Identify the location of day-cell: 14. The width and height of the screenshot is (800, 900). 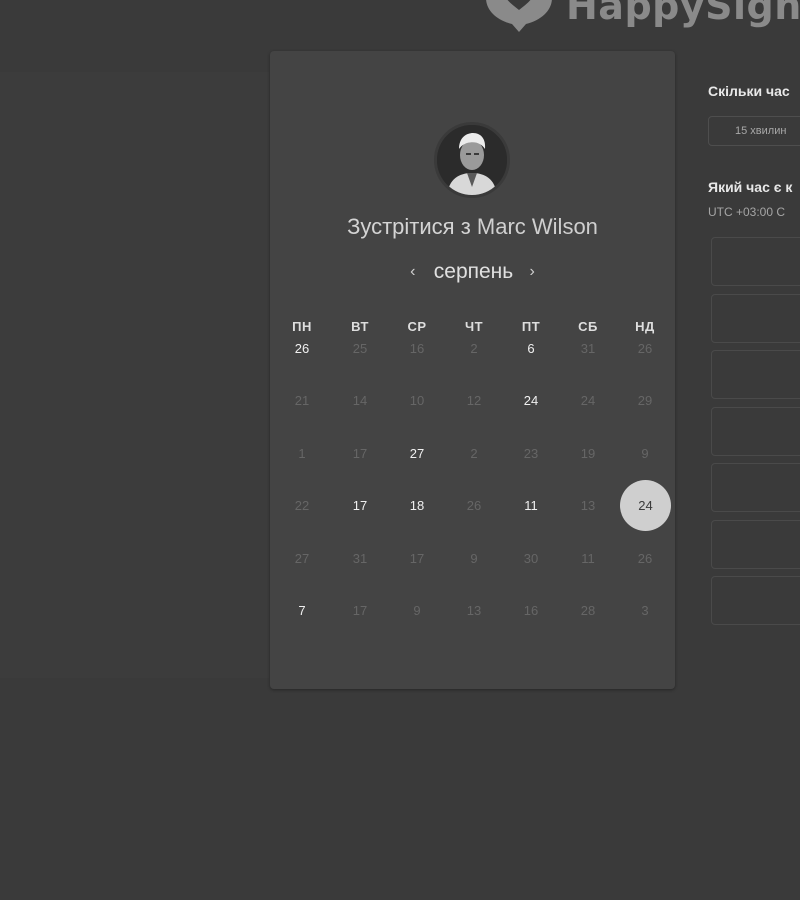
(360, 400).